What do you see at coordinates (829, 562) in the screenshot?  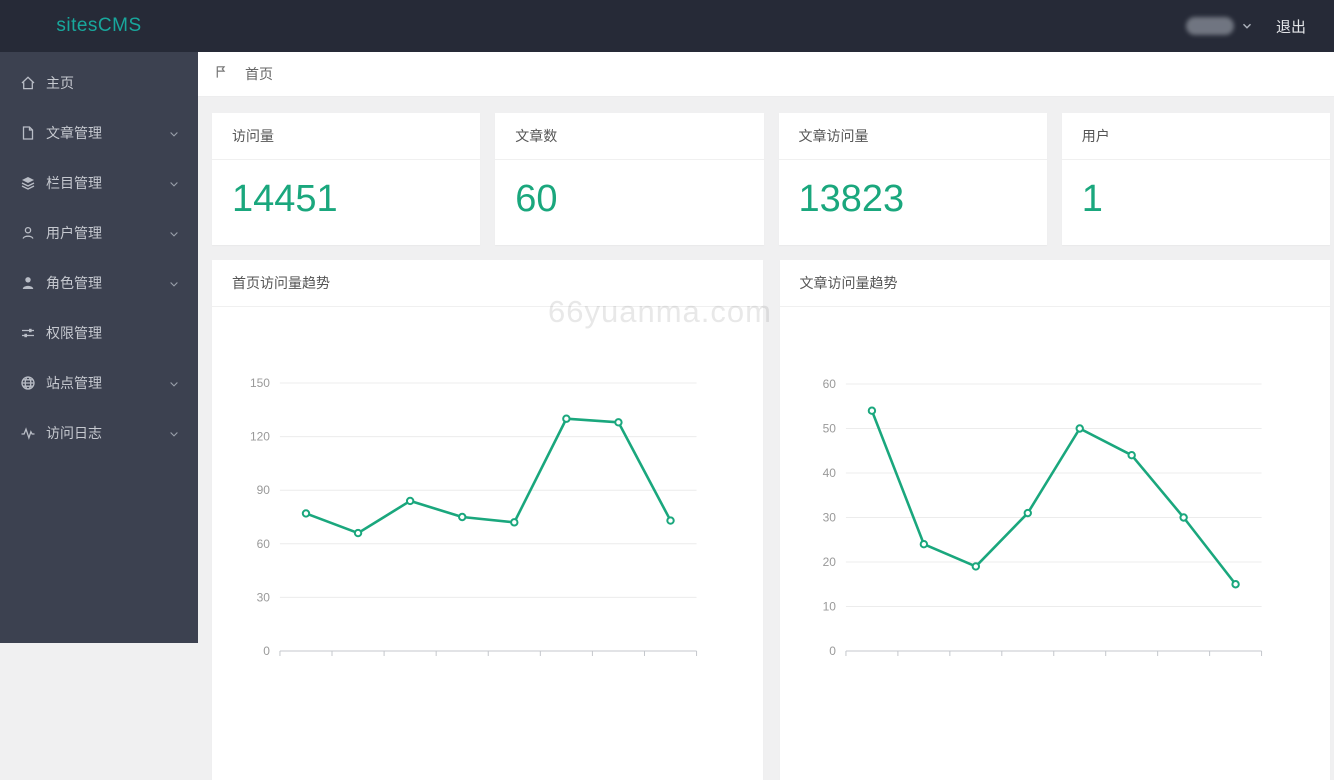 I see `svg-text: 20` at bounding box center [829, 562].